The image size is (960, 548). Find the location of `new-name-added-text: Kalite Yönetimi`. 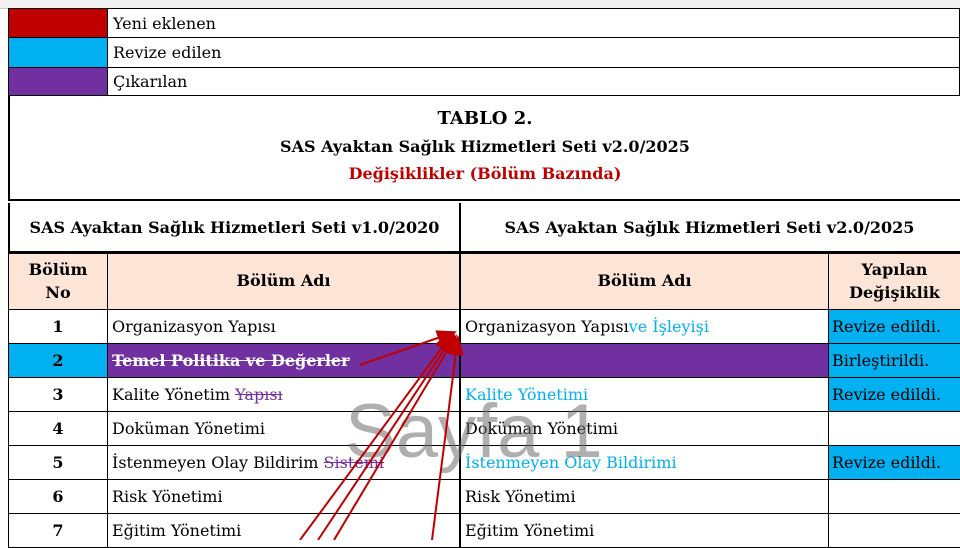

new-name-added-text: Kalite Yönetimi is located at coordinates (527, 394).